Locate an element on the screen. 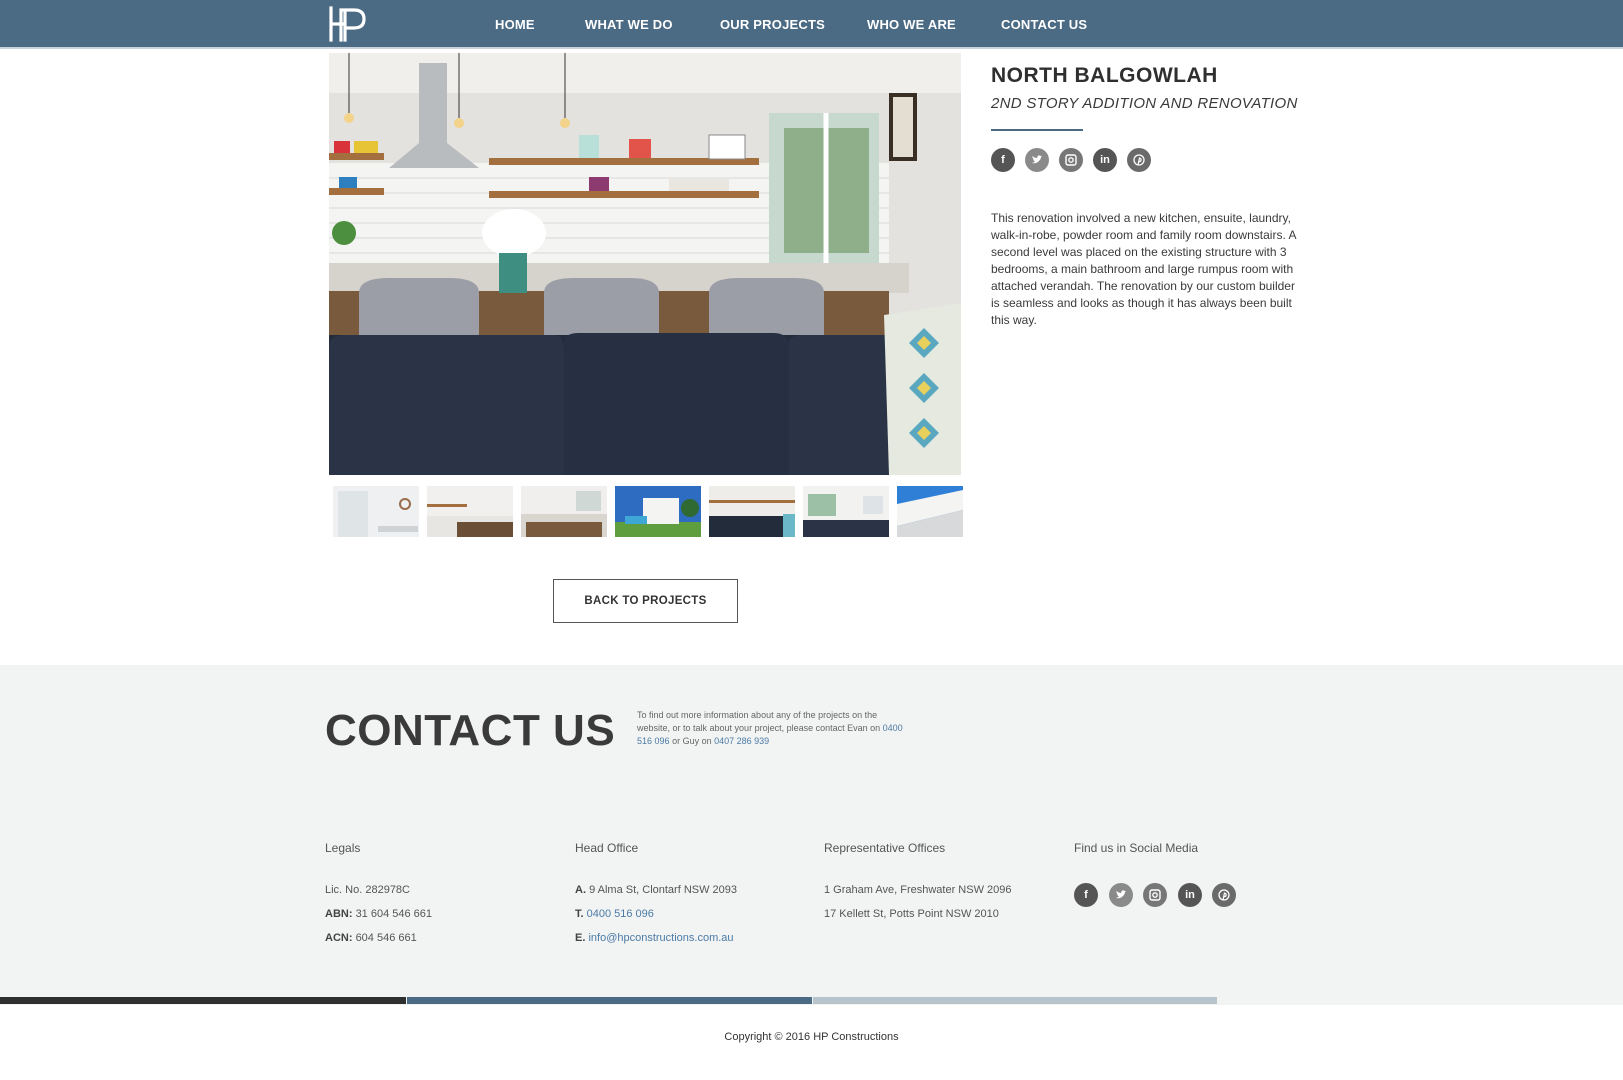  thumbnail-strip is located at coordinates (648, 511).